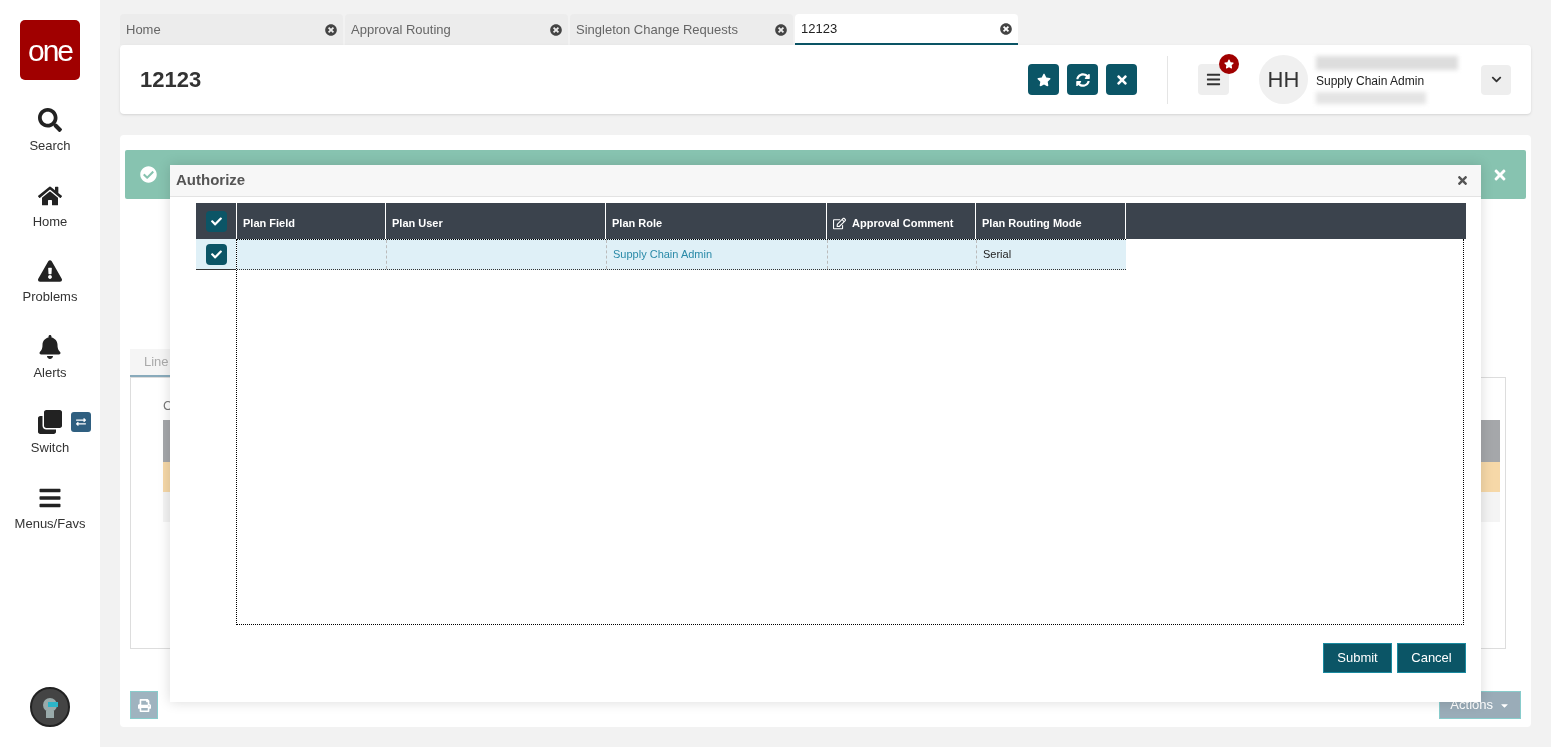 The height and width of the screenshot is (747, 1551). I want to click on star-icon, so click(1043, 79).